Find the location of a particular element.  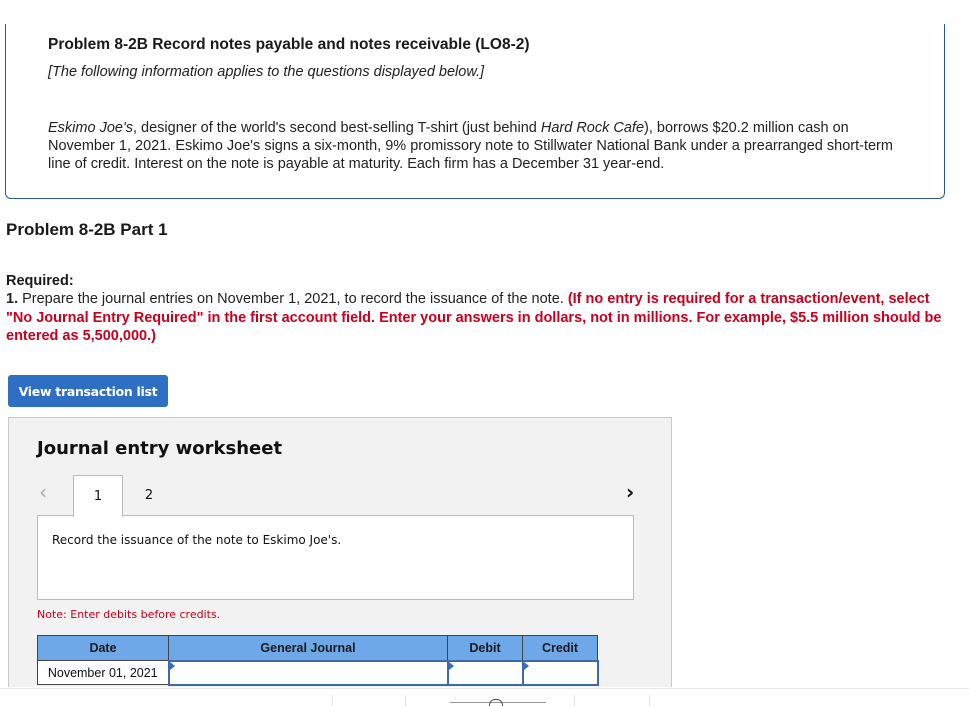

table-header-row: Date General Journal Debit Credit is located at coordinates (317, 648).